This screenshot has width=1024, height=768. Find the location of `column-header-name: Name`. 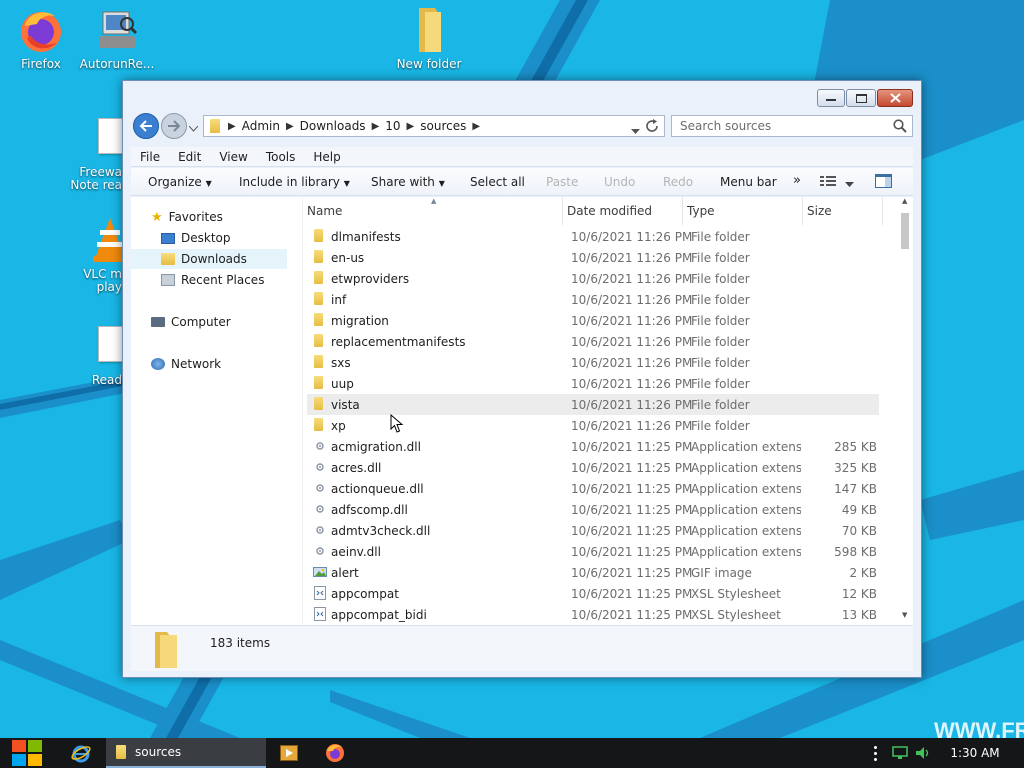

column-header-name: Name is located at coordinates (435, 211).